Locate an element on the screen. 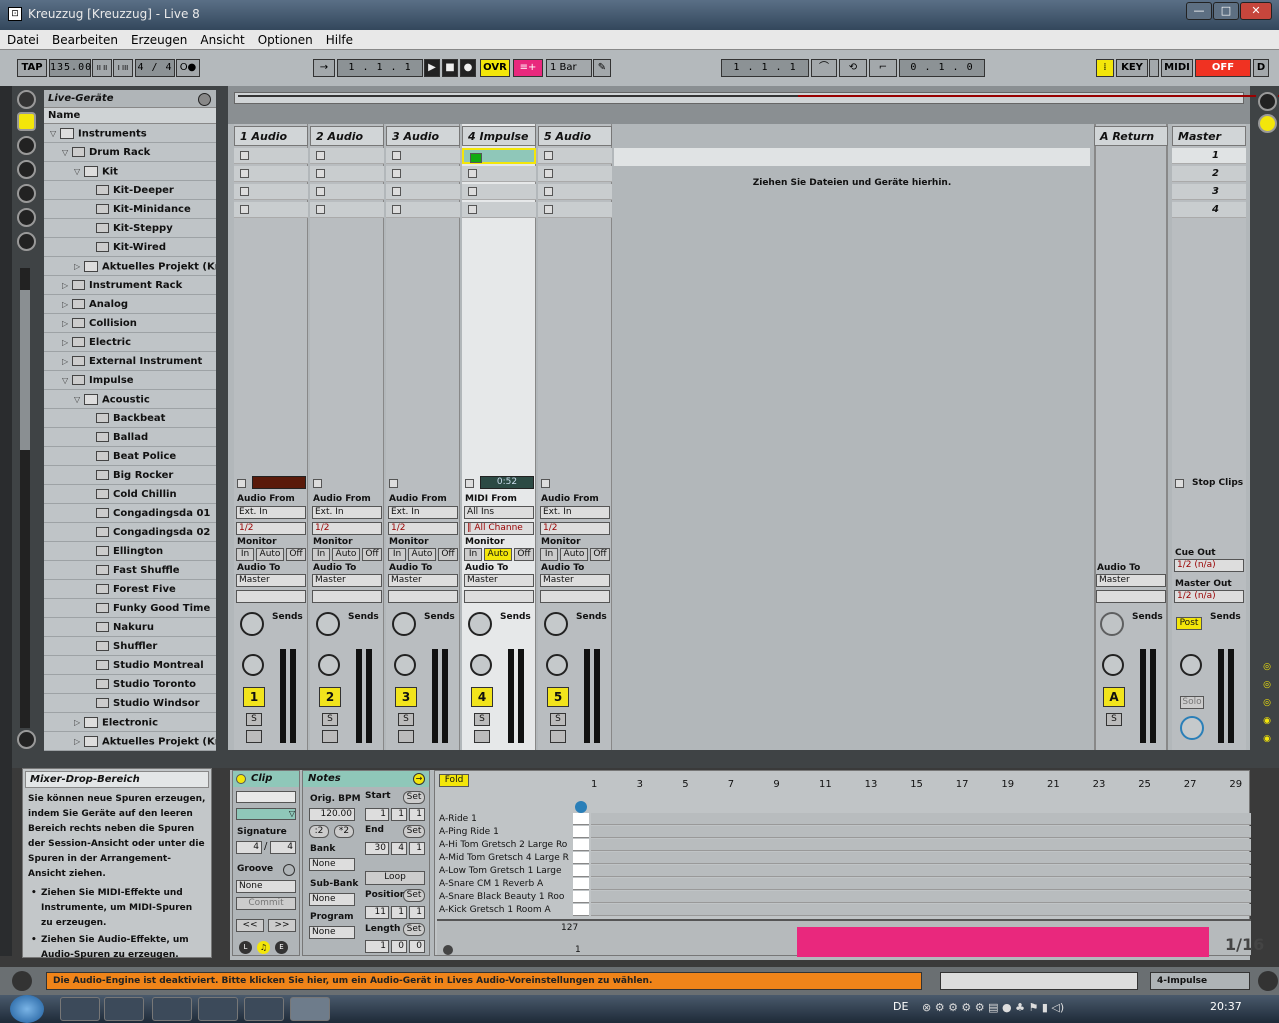 The image size is (1279, 1023). hot-swap-icon is located at coordinates (26, 241).